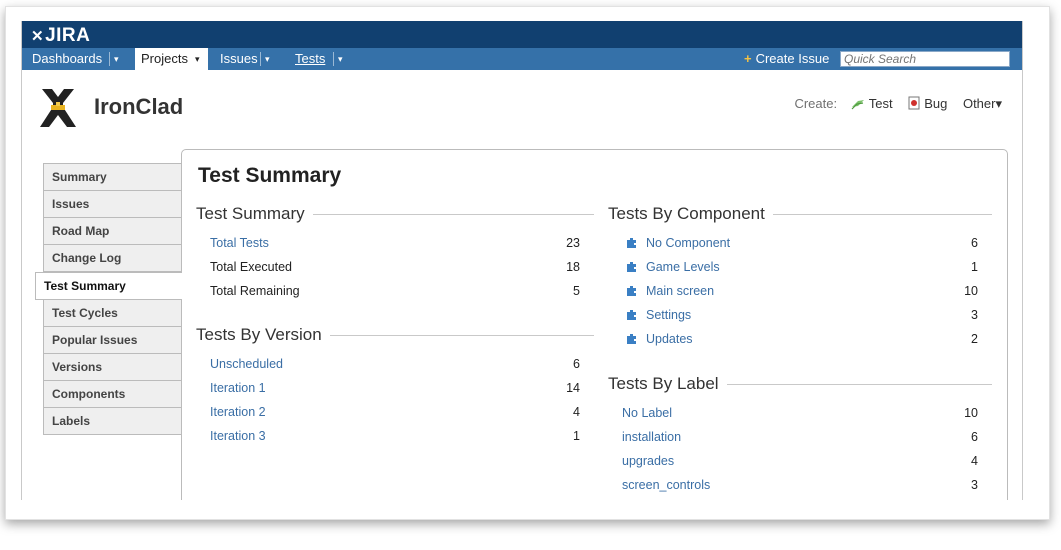 This screenshot has height=550, width=1061. I want to click on version-count: 4, so click(576, 412).